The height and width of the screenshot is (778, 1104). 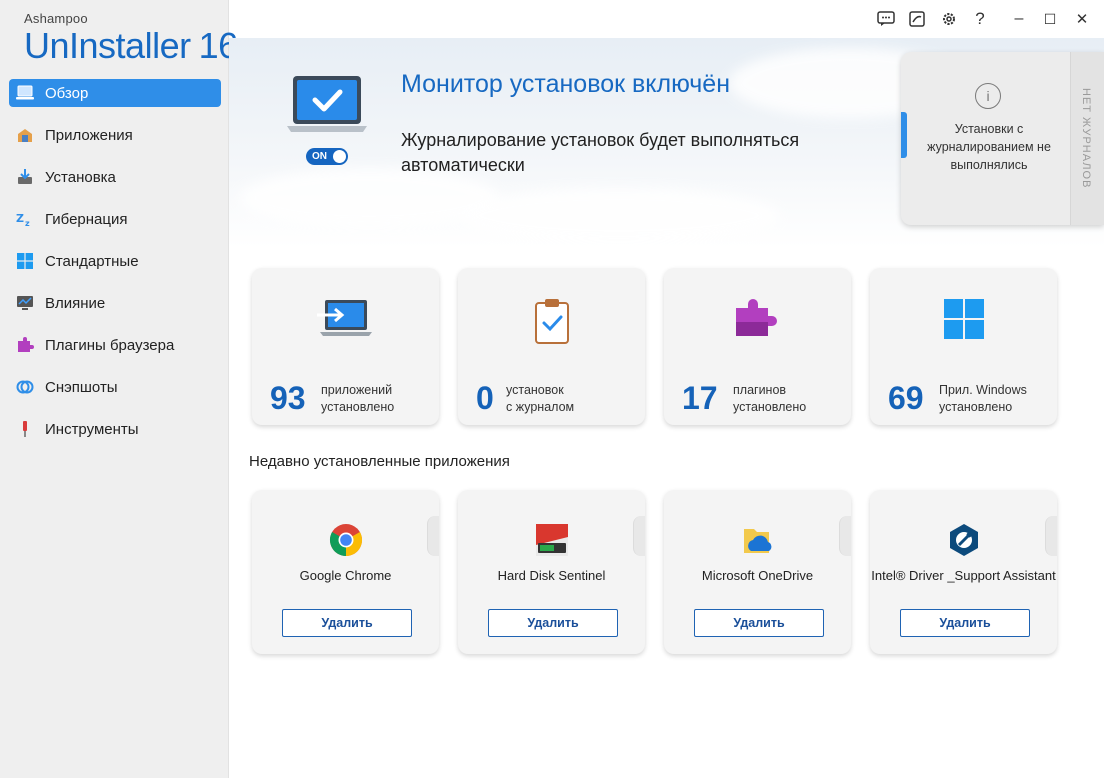 I want to click on feedback-icon, so click(x=886, y=19).